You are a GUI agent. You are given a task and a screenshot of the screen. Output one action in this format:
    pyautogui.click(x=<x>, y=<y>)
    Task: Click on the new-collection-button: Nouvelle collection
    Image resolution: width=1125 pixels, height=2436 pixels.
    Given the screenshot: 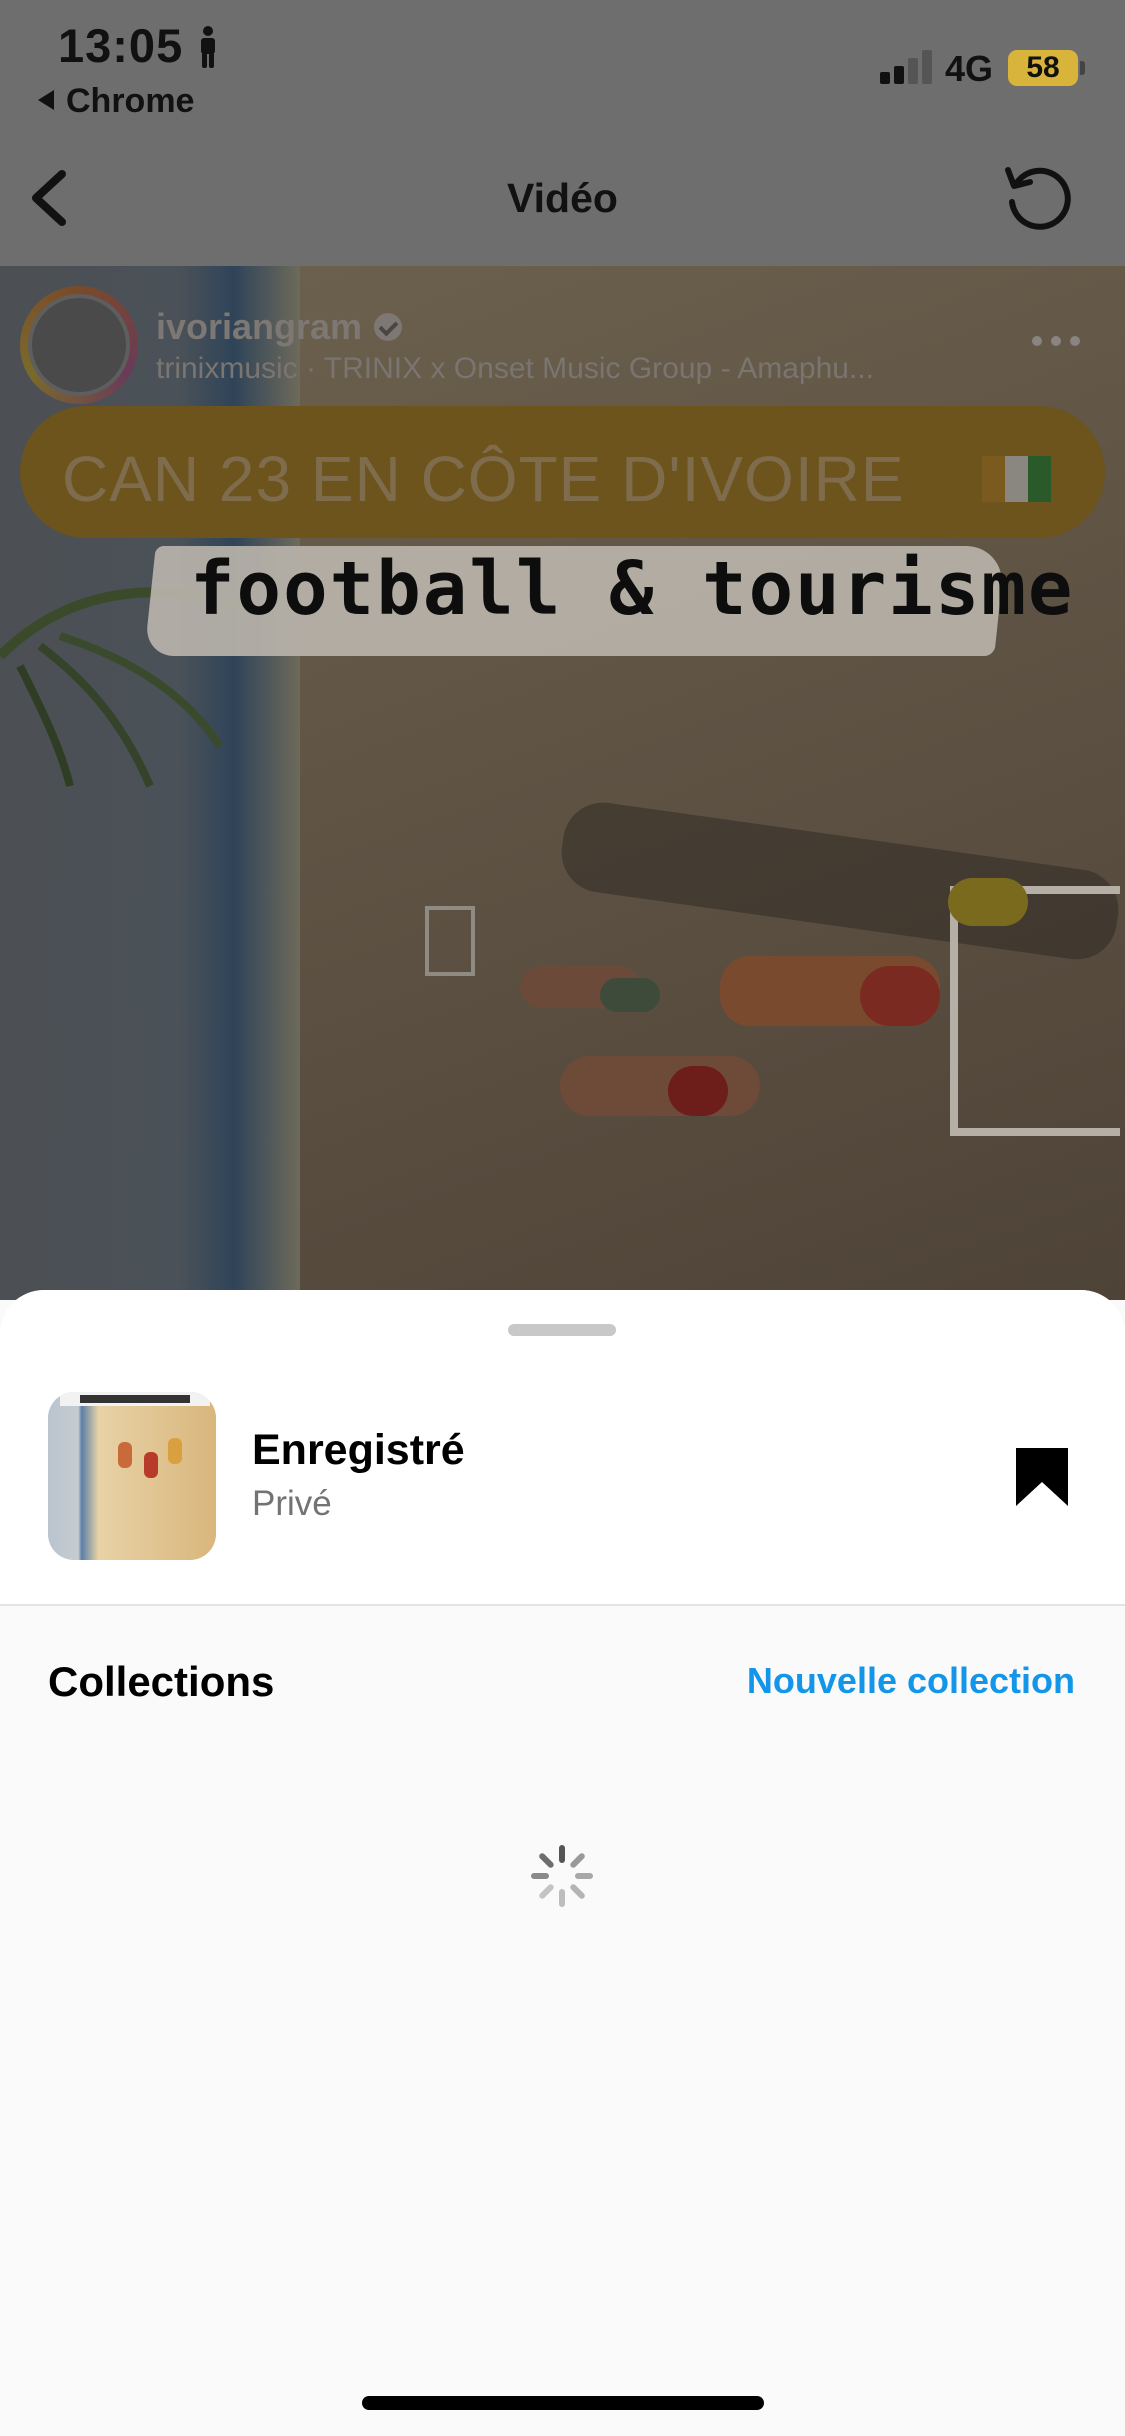 What is the action you would take?
    pyautogui.click(x=911, y=1681)
    